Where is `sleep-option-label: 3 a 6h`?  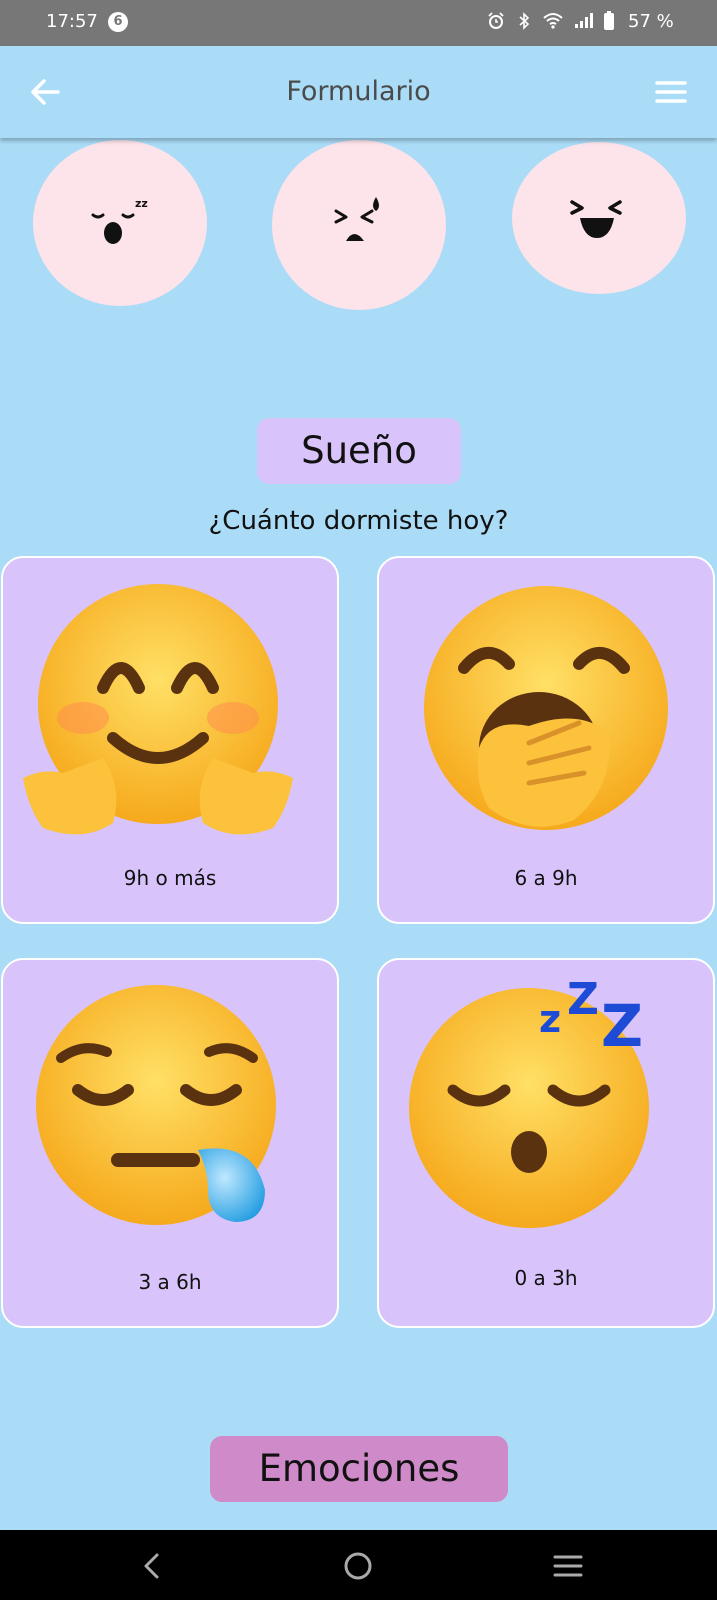 sleep-option-label: 3 a 6h is located at coordinates (170, 1282).